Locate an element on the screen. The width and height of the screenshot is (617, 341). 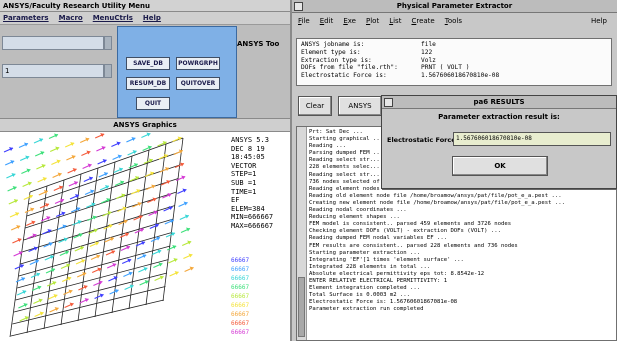
dialog-titlebar: pa6 RESULTS is located at coordinates (499, 102).